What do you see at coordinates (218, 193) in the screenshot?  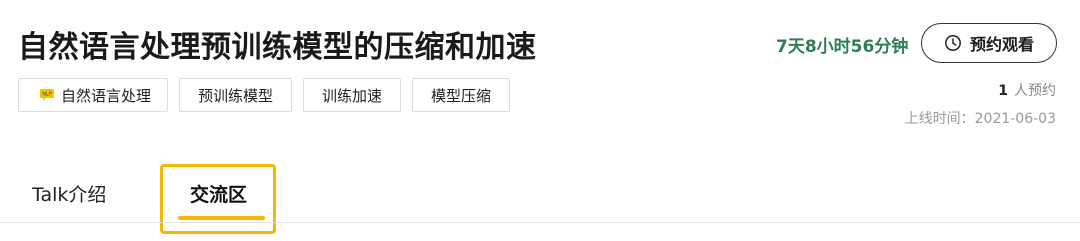 I see `tab-exchange-area: 交流区` at bounding box center [218, 193].